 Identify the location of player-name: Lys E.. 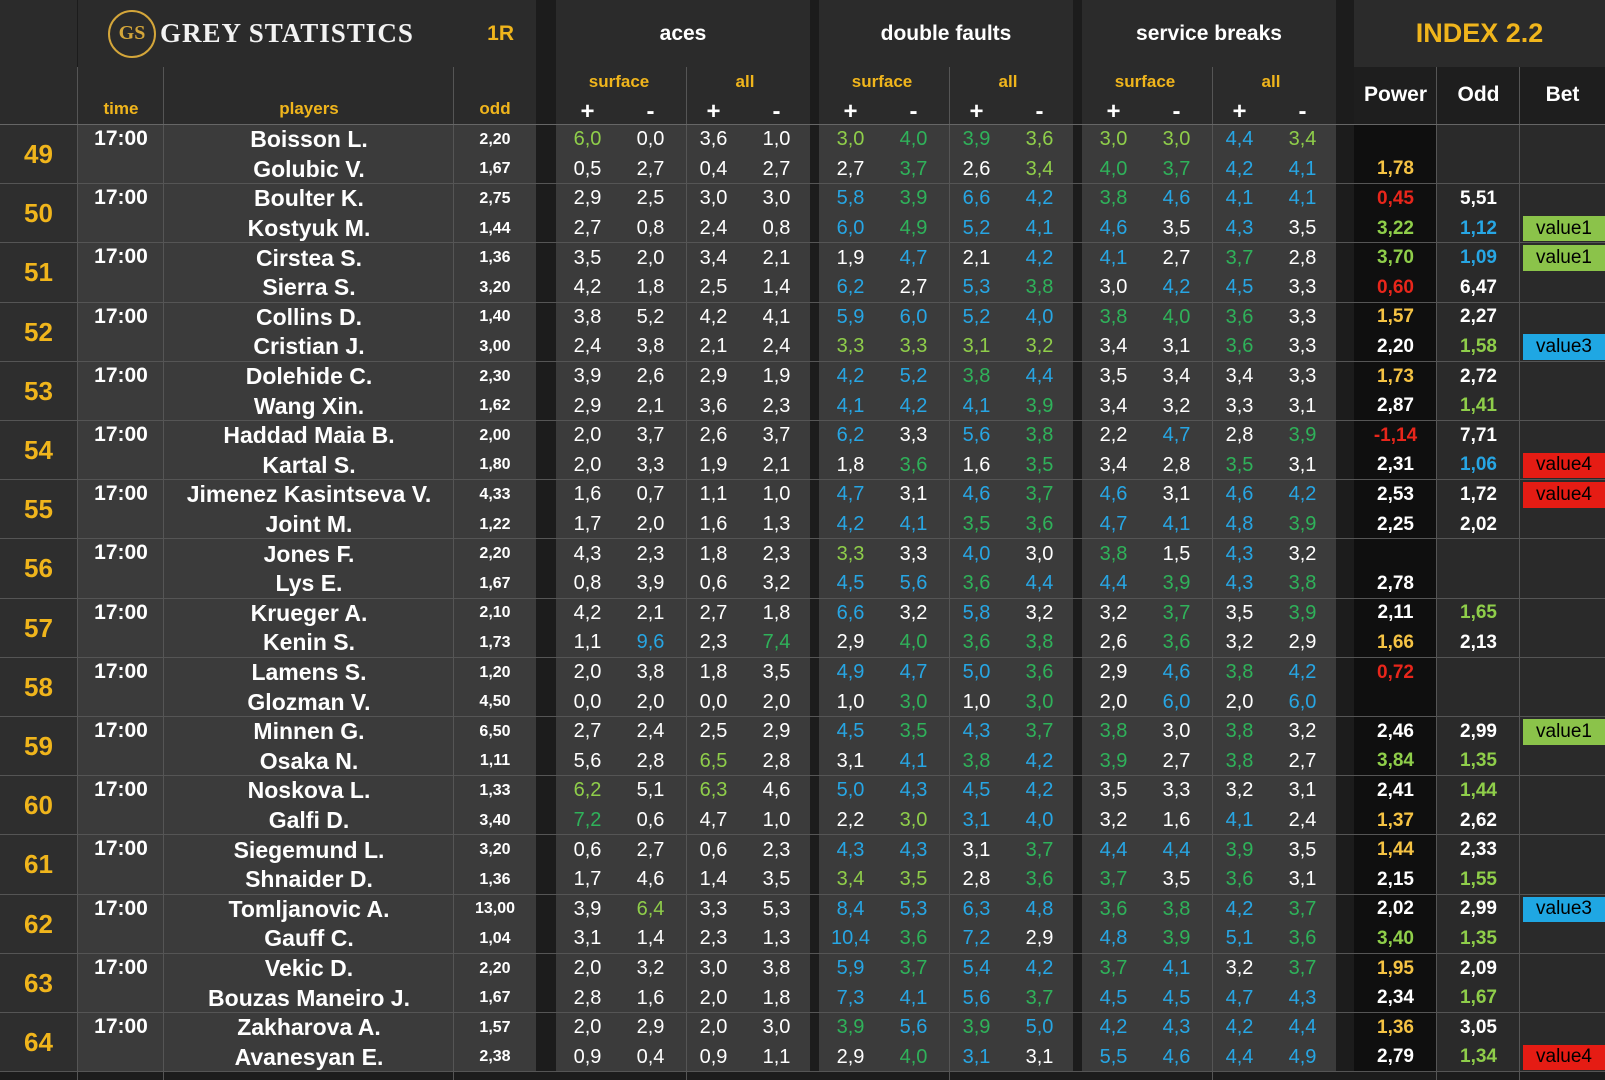
(309, 583).